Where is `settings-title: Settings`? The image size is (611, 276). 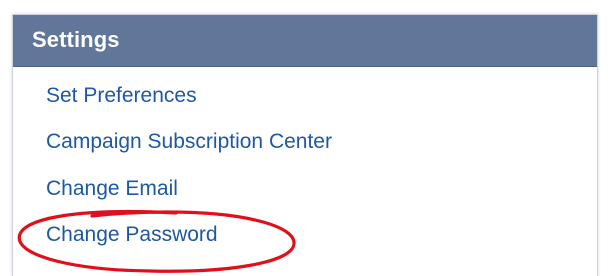 settings-title: Settings is located at coordinates (76, 39).